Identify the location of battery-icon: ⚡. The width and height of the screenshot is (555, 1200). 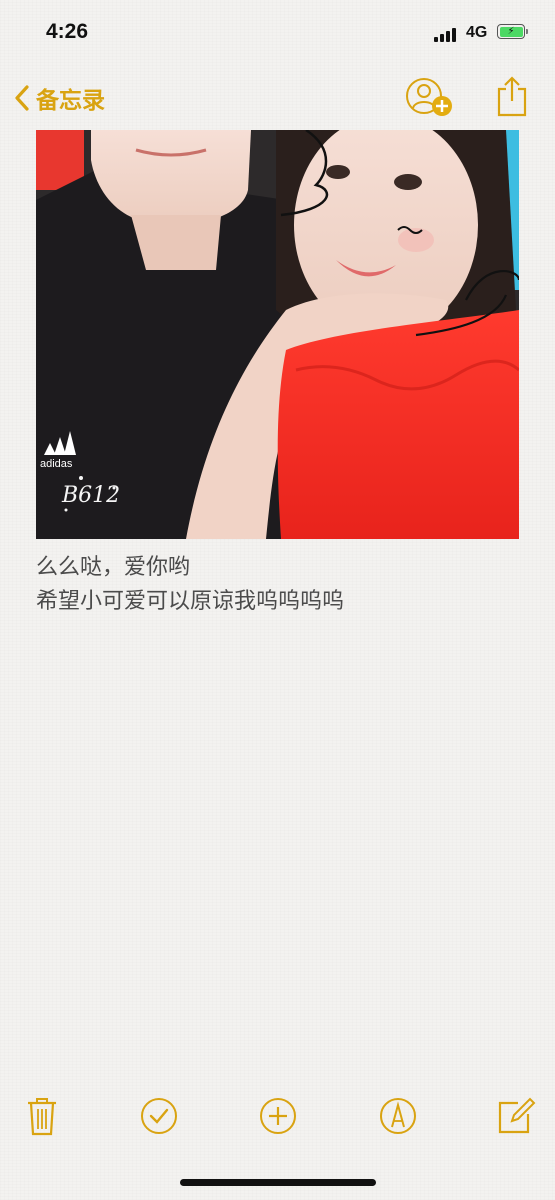
(511, 31).